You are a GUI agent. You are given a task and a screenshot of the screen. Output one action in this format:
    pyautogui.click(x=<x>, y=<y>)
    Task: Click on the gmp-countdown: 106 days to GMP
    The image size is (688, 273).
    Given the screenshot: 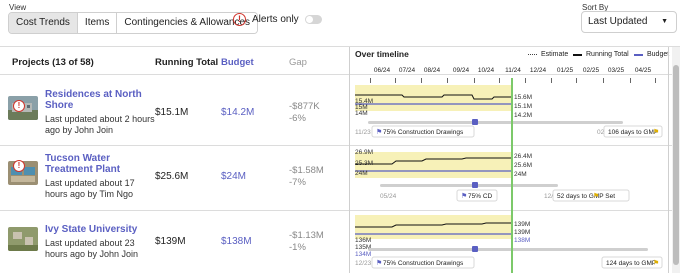 What is the action you would take?
    pyautogui.click(x=633, y=132)
    